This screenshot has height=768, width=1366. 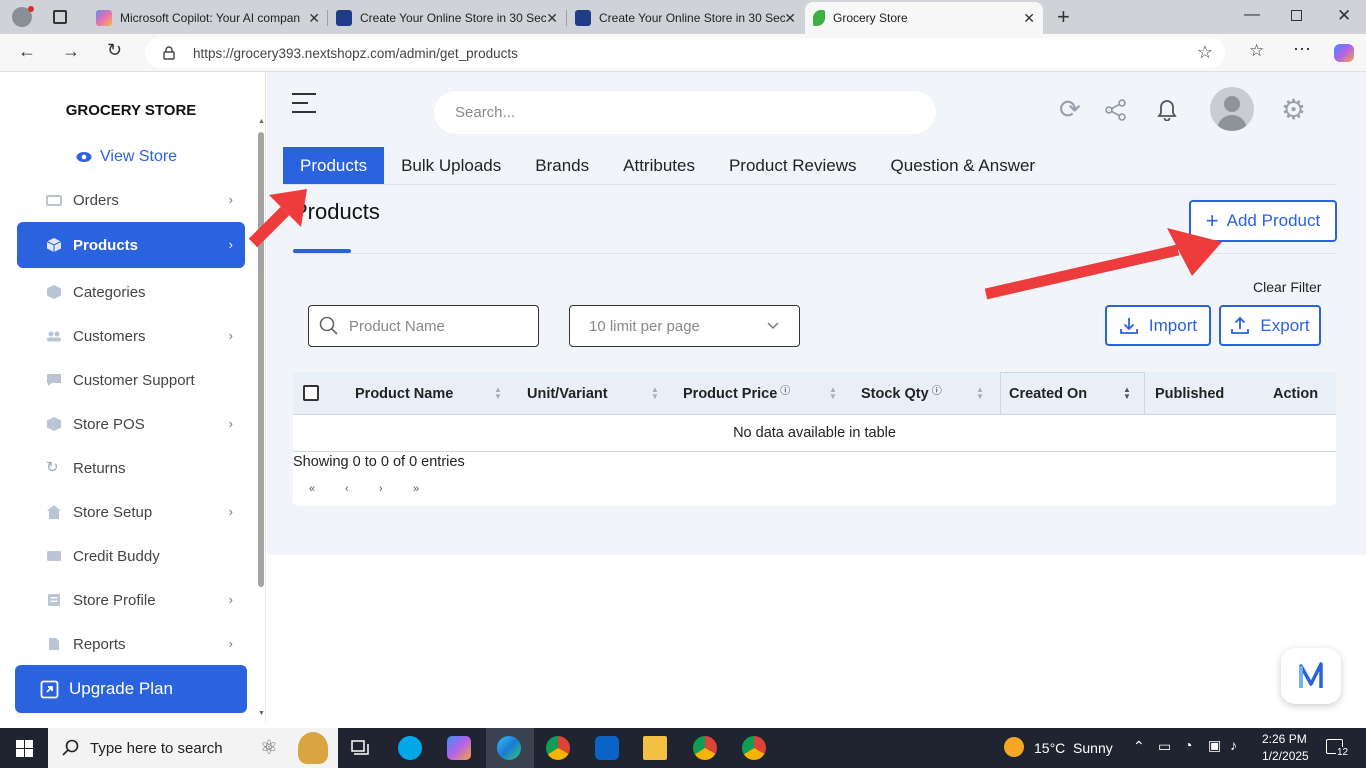 What do you see at coordinates (131, 292) in the screenshot?
I see `sidebar-item-categories: Categories` at bounding box center [131, 292].